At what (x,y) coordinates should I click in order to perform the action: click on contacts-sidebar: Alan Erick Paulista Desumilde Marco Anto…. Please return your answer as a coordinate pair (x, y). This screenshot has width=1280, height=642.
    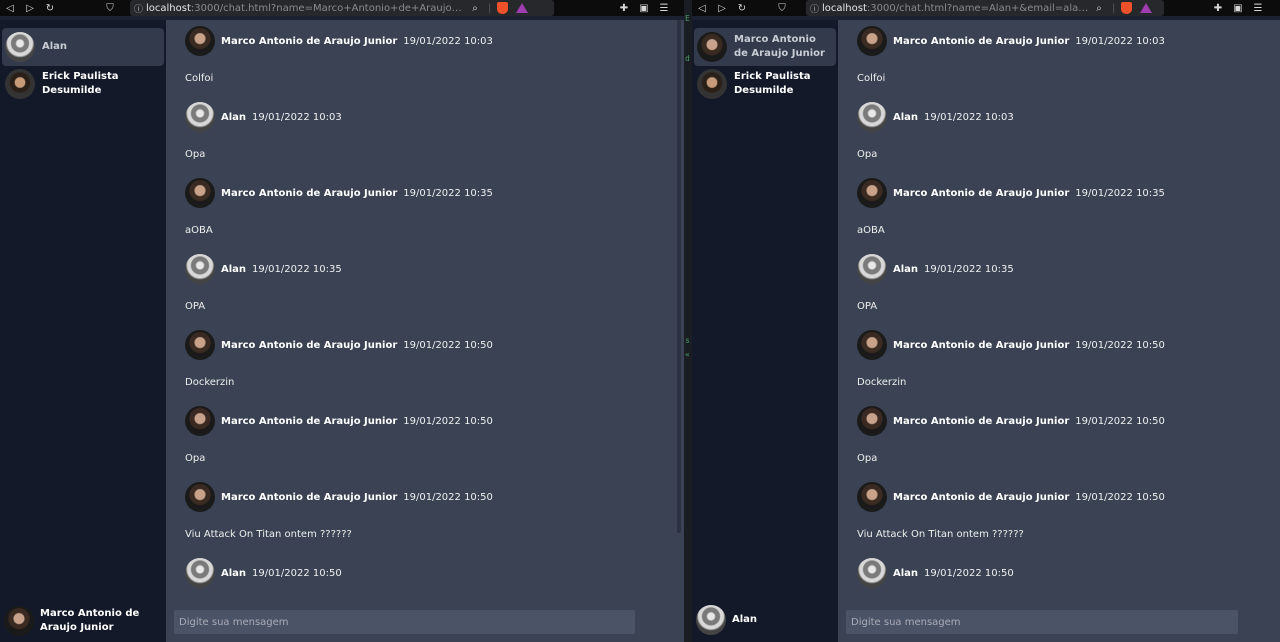
    Looking at the image, I should click on (83, 331).